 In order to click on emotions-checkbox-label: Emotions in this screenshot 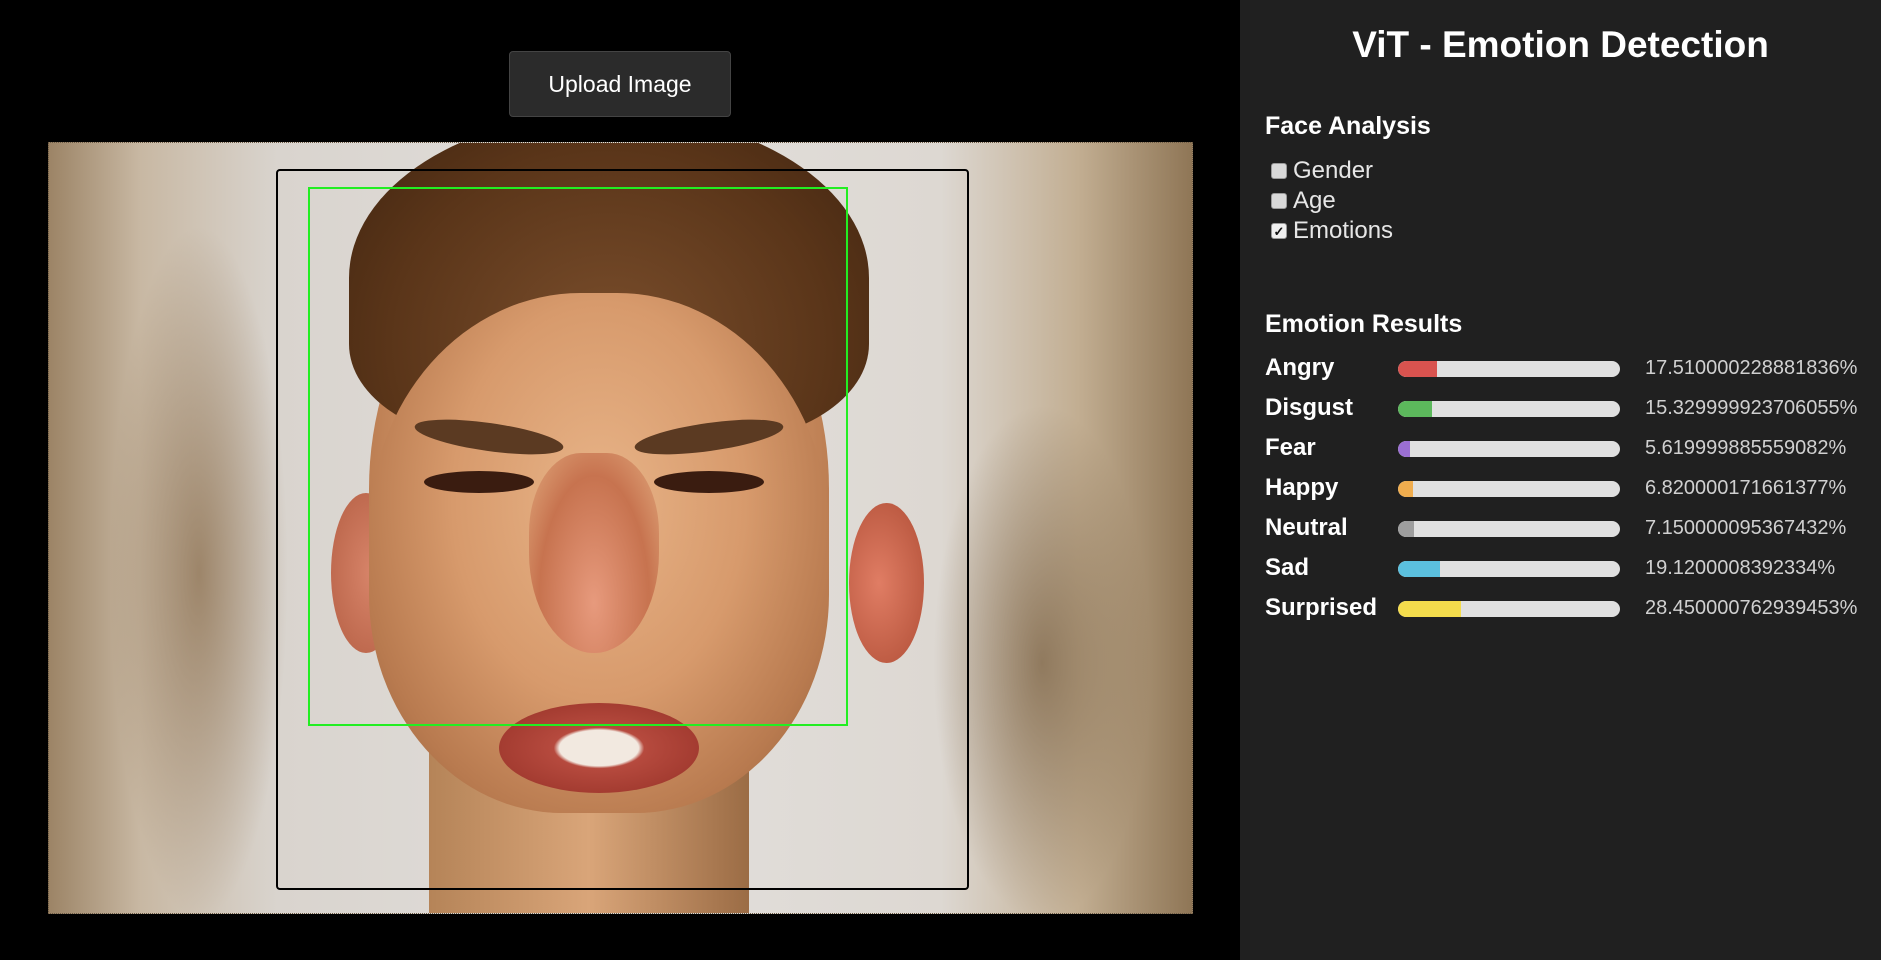, I will do `click(1343, 231)`.